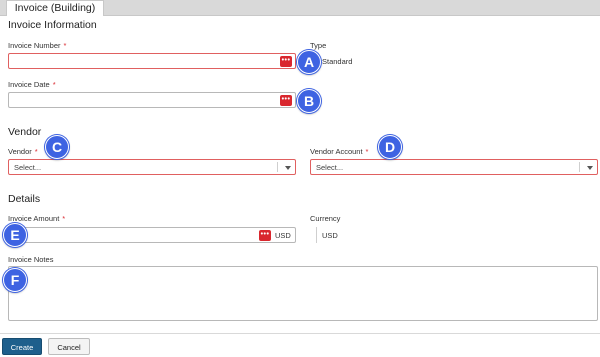  What do you see at coordinates (31, 259) in the screenshot?
I see `invoice-notes-label: Invoice Notes` at bounding box center [31, 259].